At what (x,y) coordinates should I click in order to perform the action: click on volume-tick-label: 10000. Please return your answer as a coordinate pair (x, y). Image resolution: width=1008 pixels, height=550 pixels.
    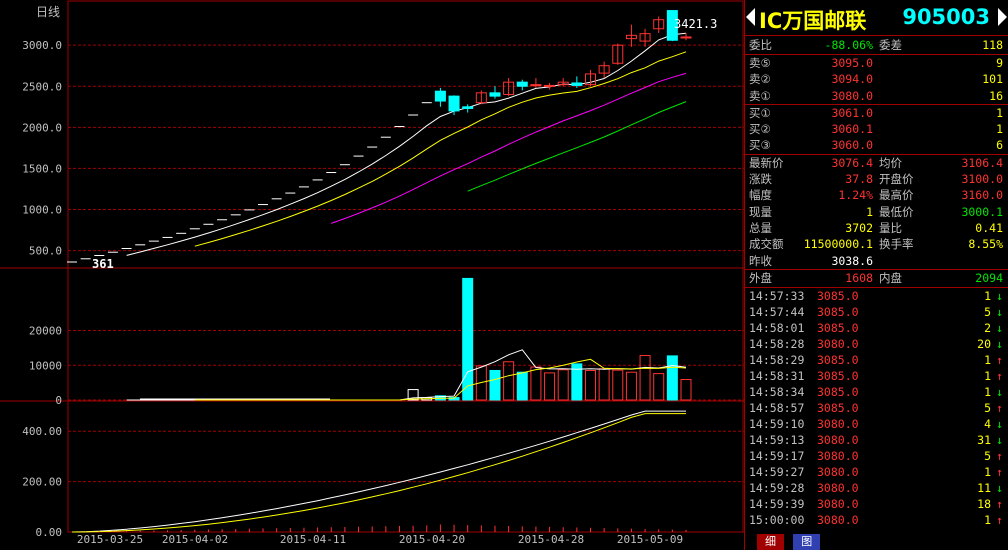
    Looking at the image, I should click on (45, 365).